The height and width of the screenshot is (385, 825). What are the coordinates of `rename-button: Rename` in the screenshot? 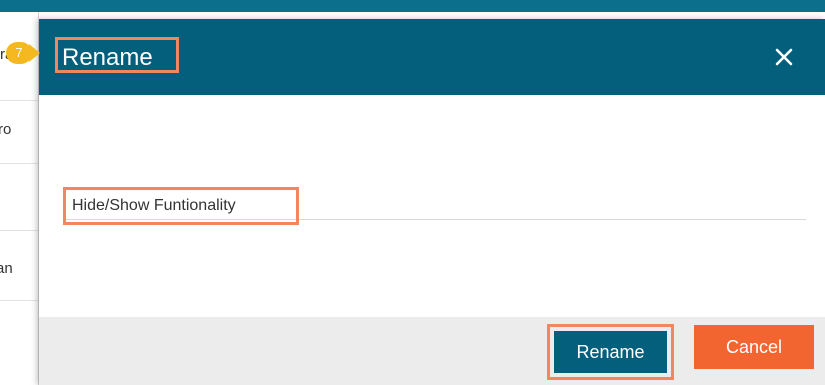 It's located at (610, 352).